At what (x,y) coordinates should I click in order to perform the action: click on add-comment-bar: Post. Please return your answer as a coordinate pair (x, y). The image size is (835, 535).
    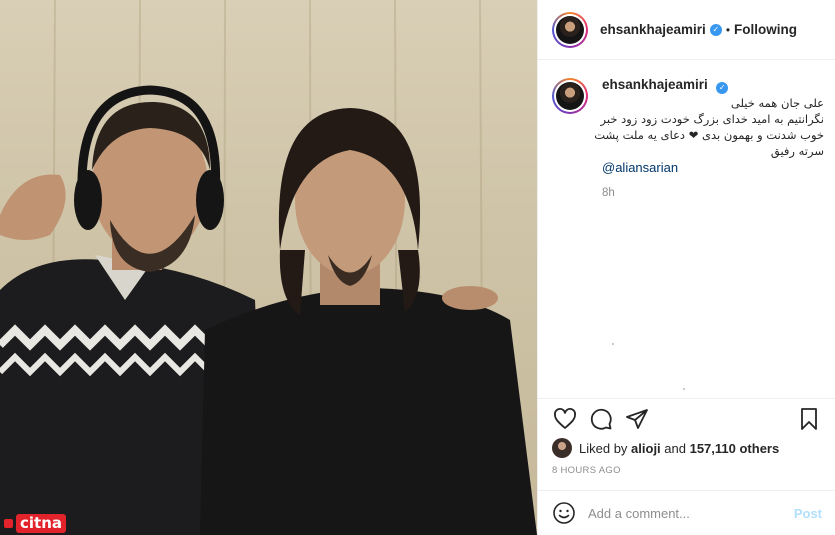
    Looking at the image, I should click on (686, 512).